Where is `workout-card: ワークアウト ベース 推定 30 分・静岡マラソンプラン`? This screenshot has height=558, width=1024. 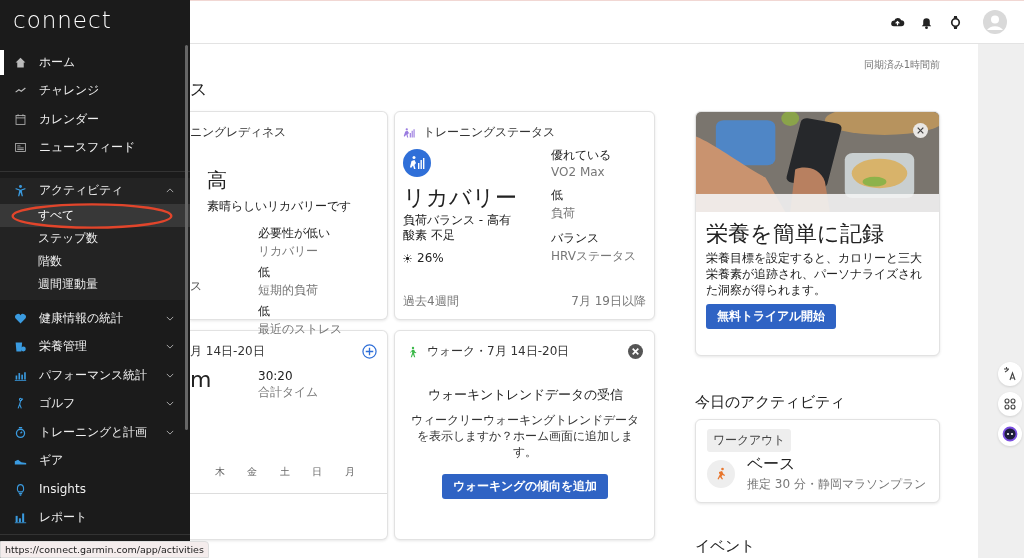
workout-card: ワークアウト ベース 推定 30 分・静岡マラソンプラン is located at coordinates (817, 461).